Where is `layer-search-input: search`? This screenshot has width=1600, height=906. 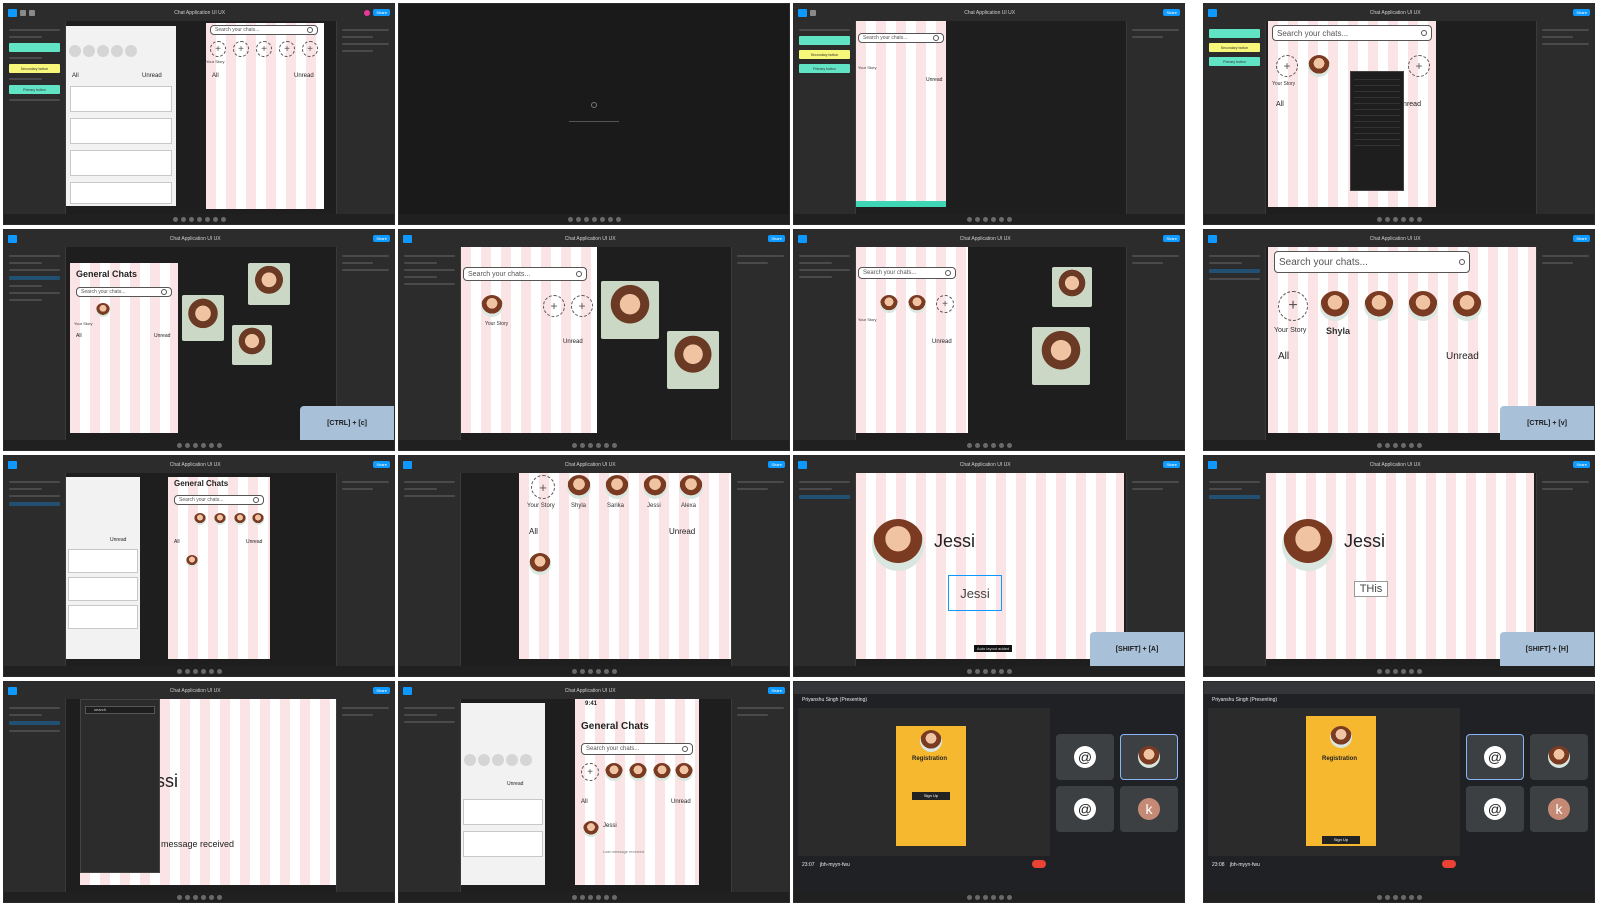
layer-search-input: search is located at coordinates (120, 710).